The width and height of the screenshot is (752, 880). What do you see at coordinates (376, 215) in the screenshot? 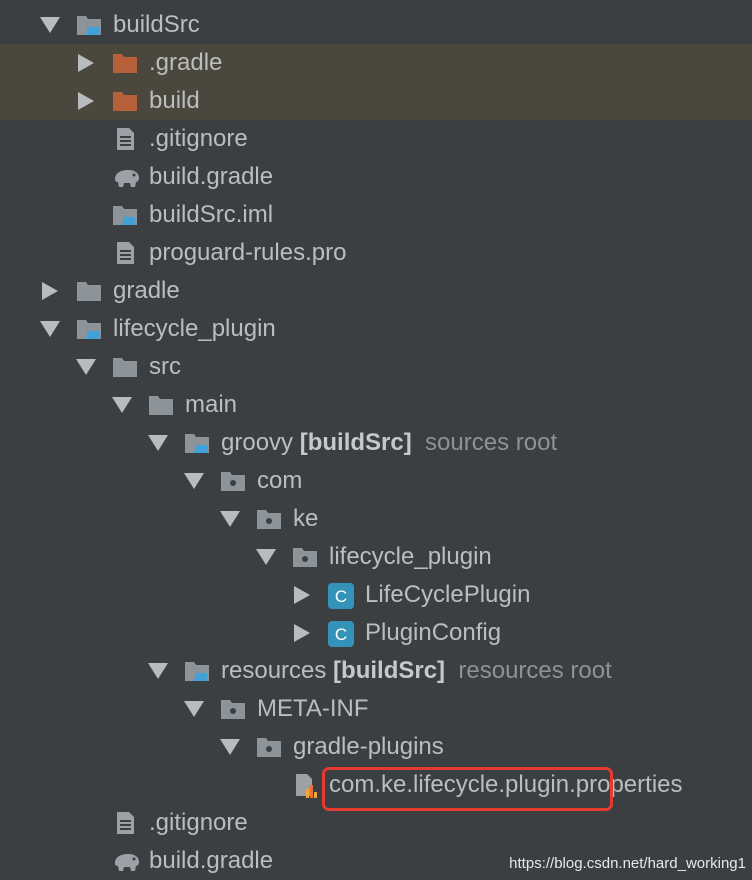
I see `tree-row: buildSrc.iml` at bounding box center [376, 215].